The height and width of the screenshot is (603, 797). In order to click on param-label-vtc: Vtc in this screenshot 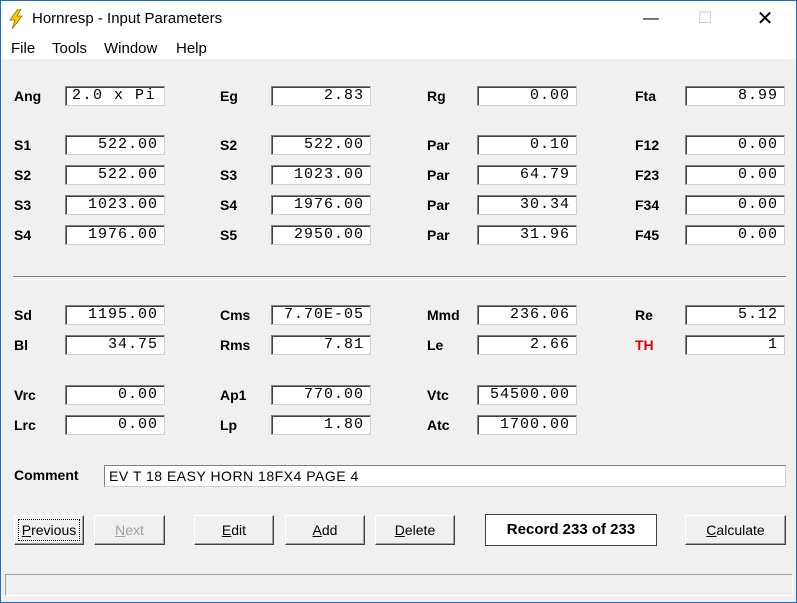, I will do `click(438, 395)`.